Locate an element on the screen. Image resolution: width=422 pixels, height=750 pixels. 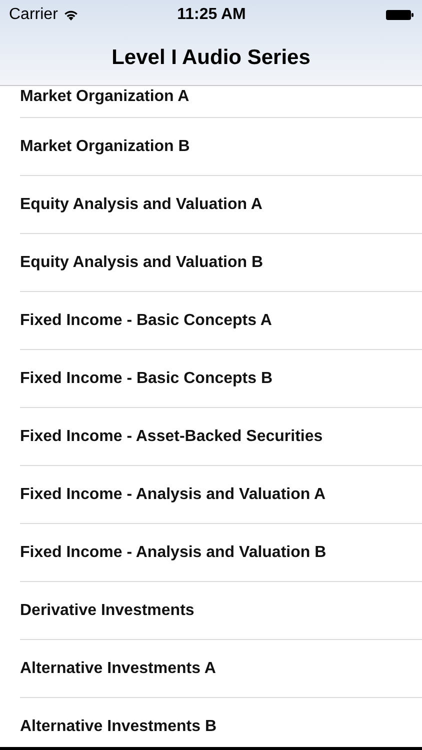
list-item: Fixed Income - Basic Concepts B is located at coordinates (221, 379).